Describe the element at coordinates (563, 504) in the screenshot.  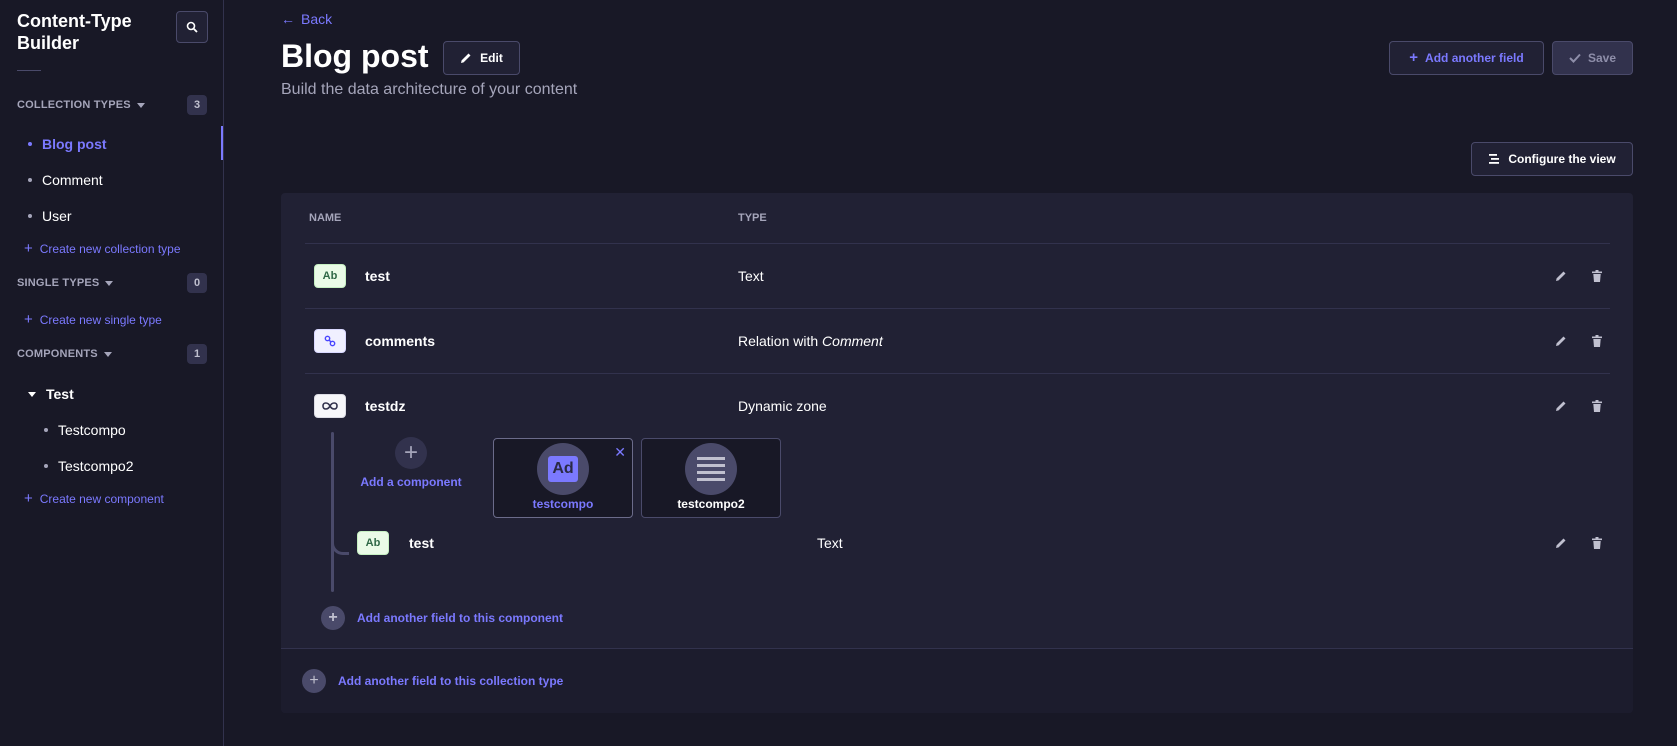
I see `component-label: testcompo` at that location.